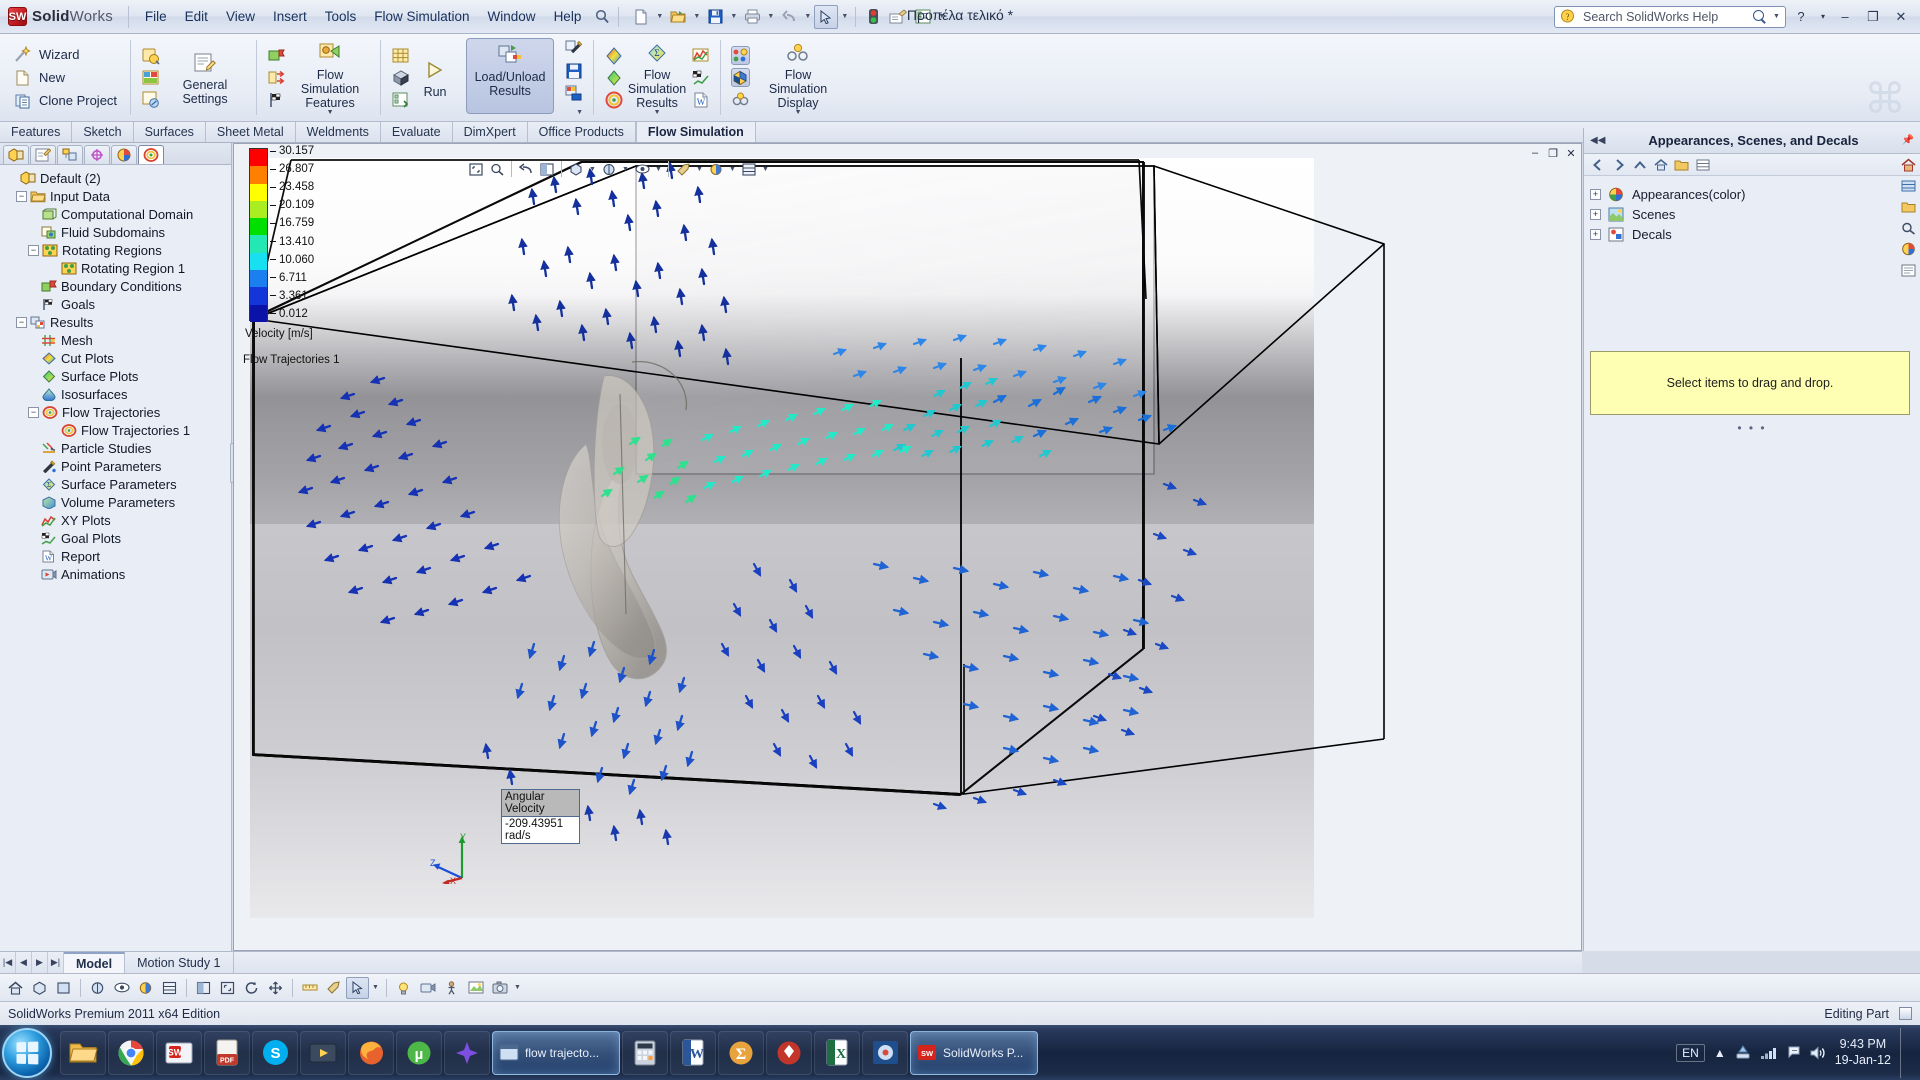  What do you see at coordinates (1690, 1052) in the screenshot?
I see `tray-language-indicator: EN` at bounding box center [1690, 1052].